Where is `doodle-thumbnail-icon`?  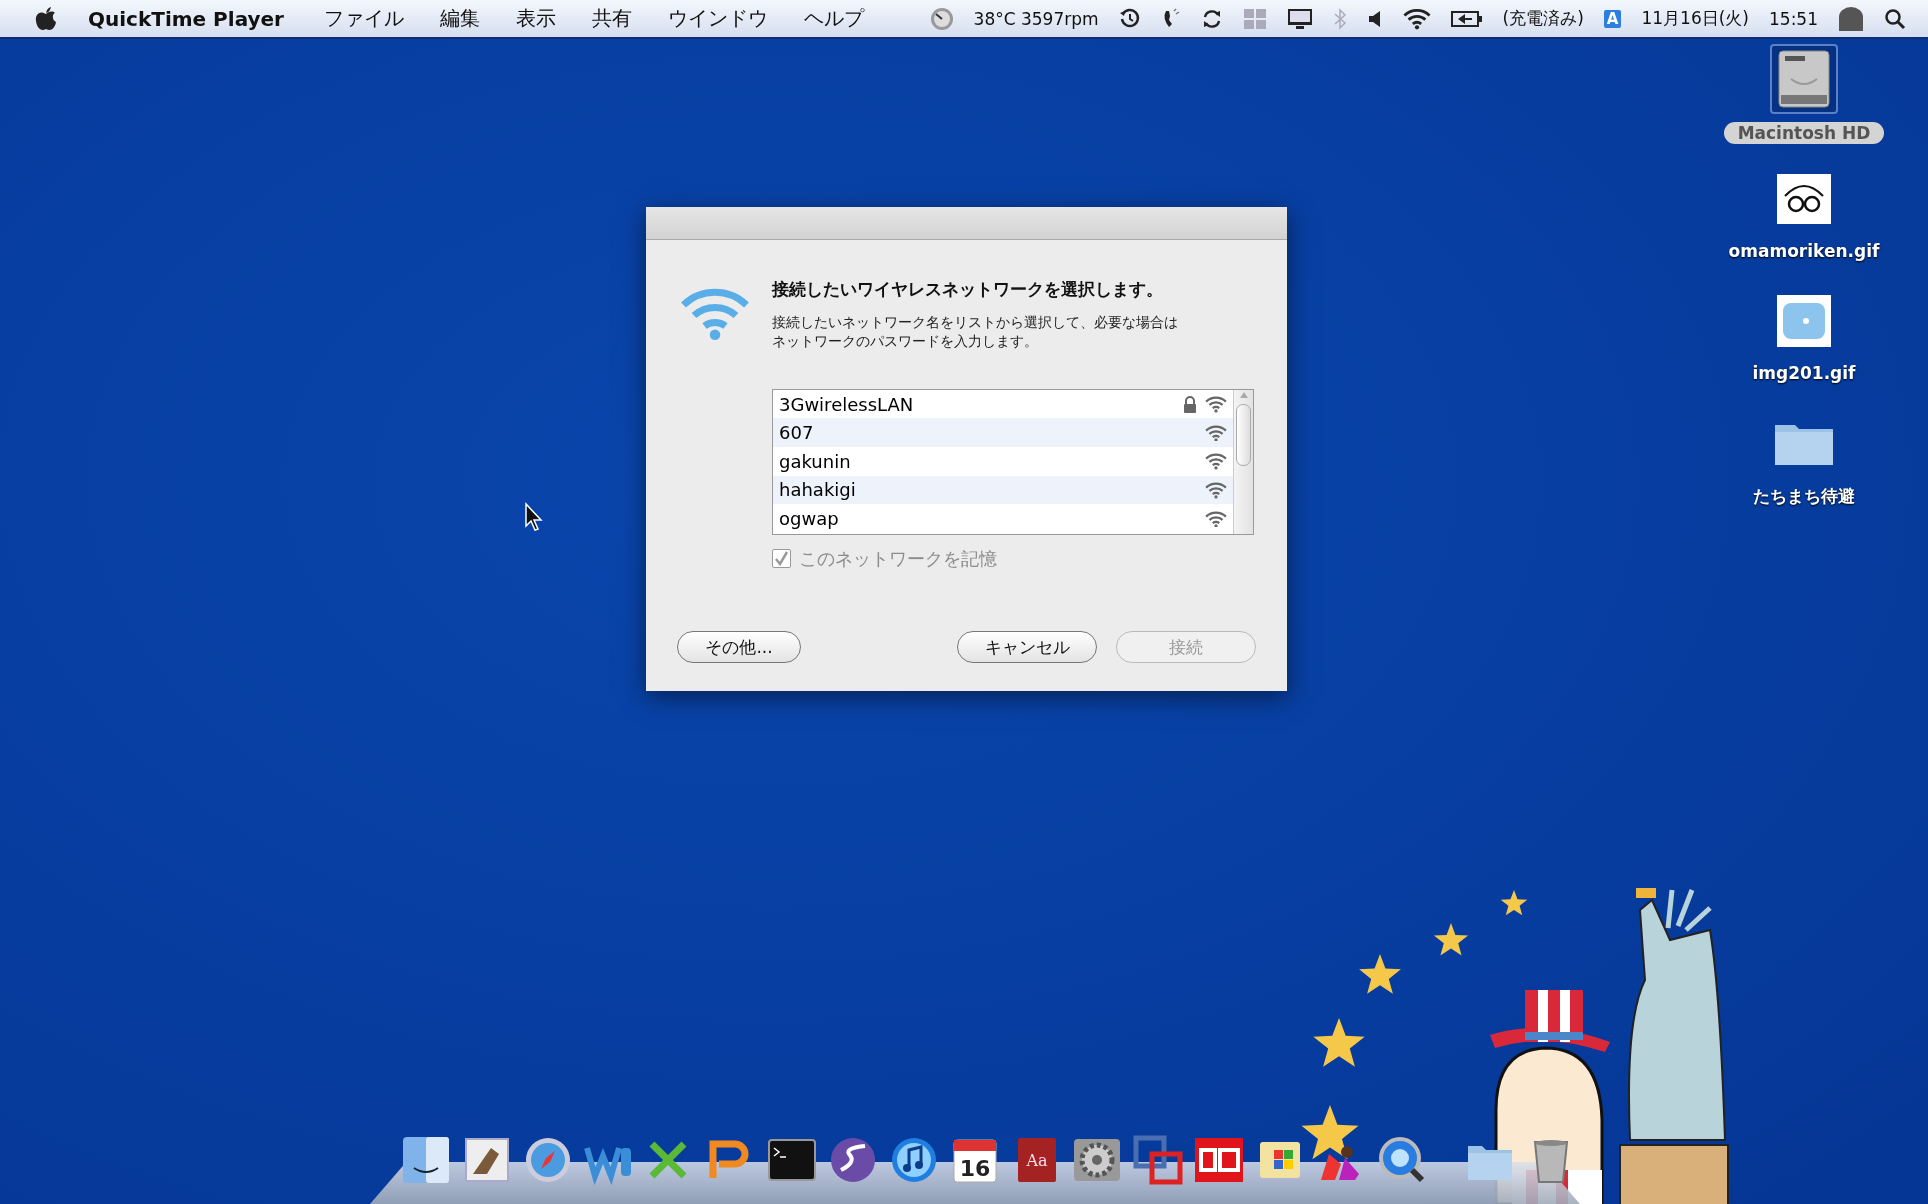 doodle-thumbnail-icon is located at coordinates (1804, 199).